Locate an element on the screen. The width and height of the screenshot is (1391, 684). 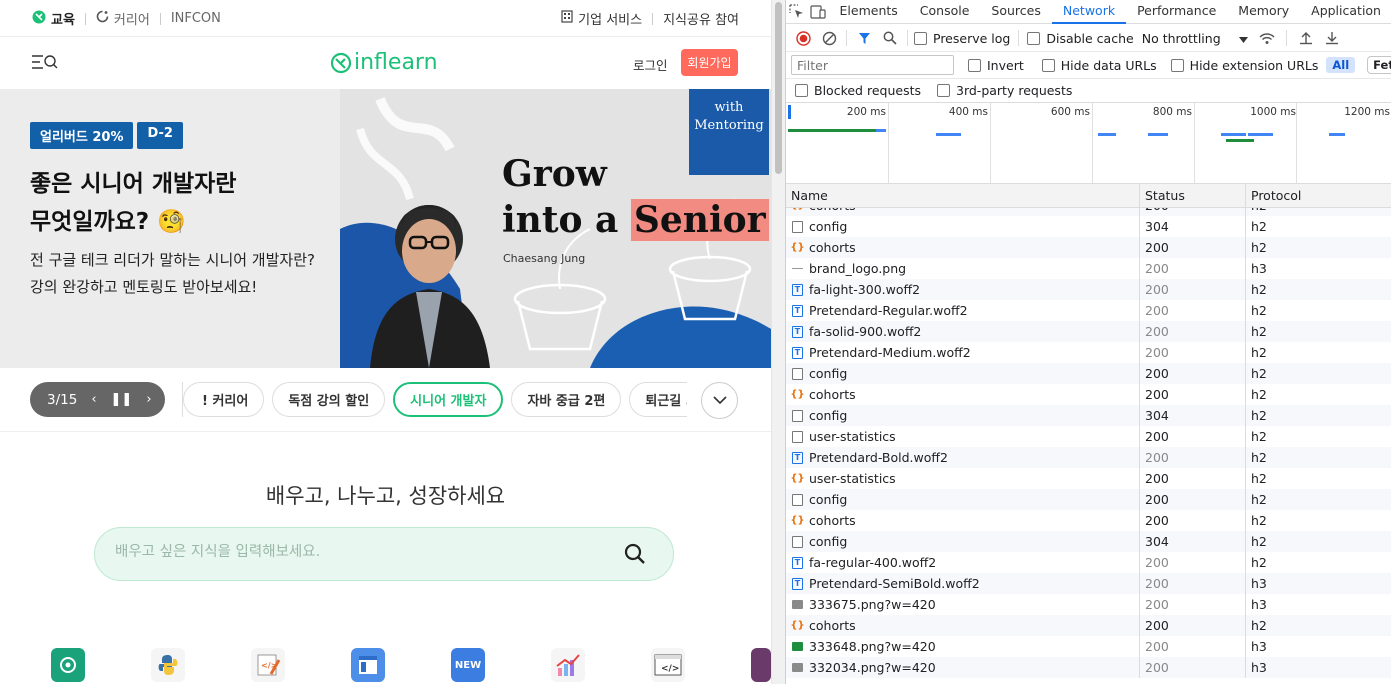
knowledge-share-link: 지식공유 참여 is located at coordinates (701, 18).